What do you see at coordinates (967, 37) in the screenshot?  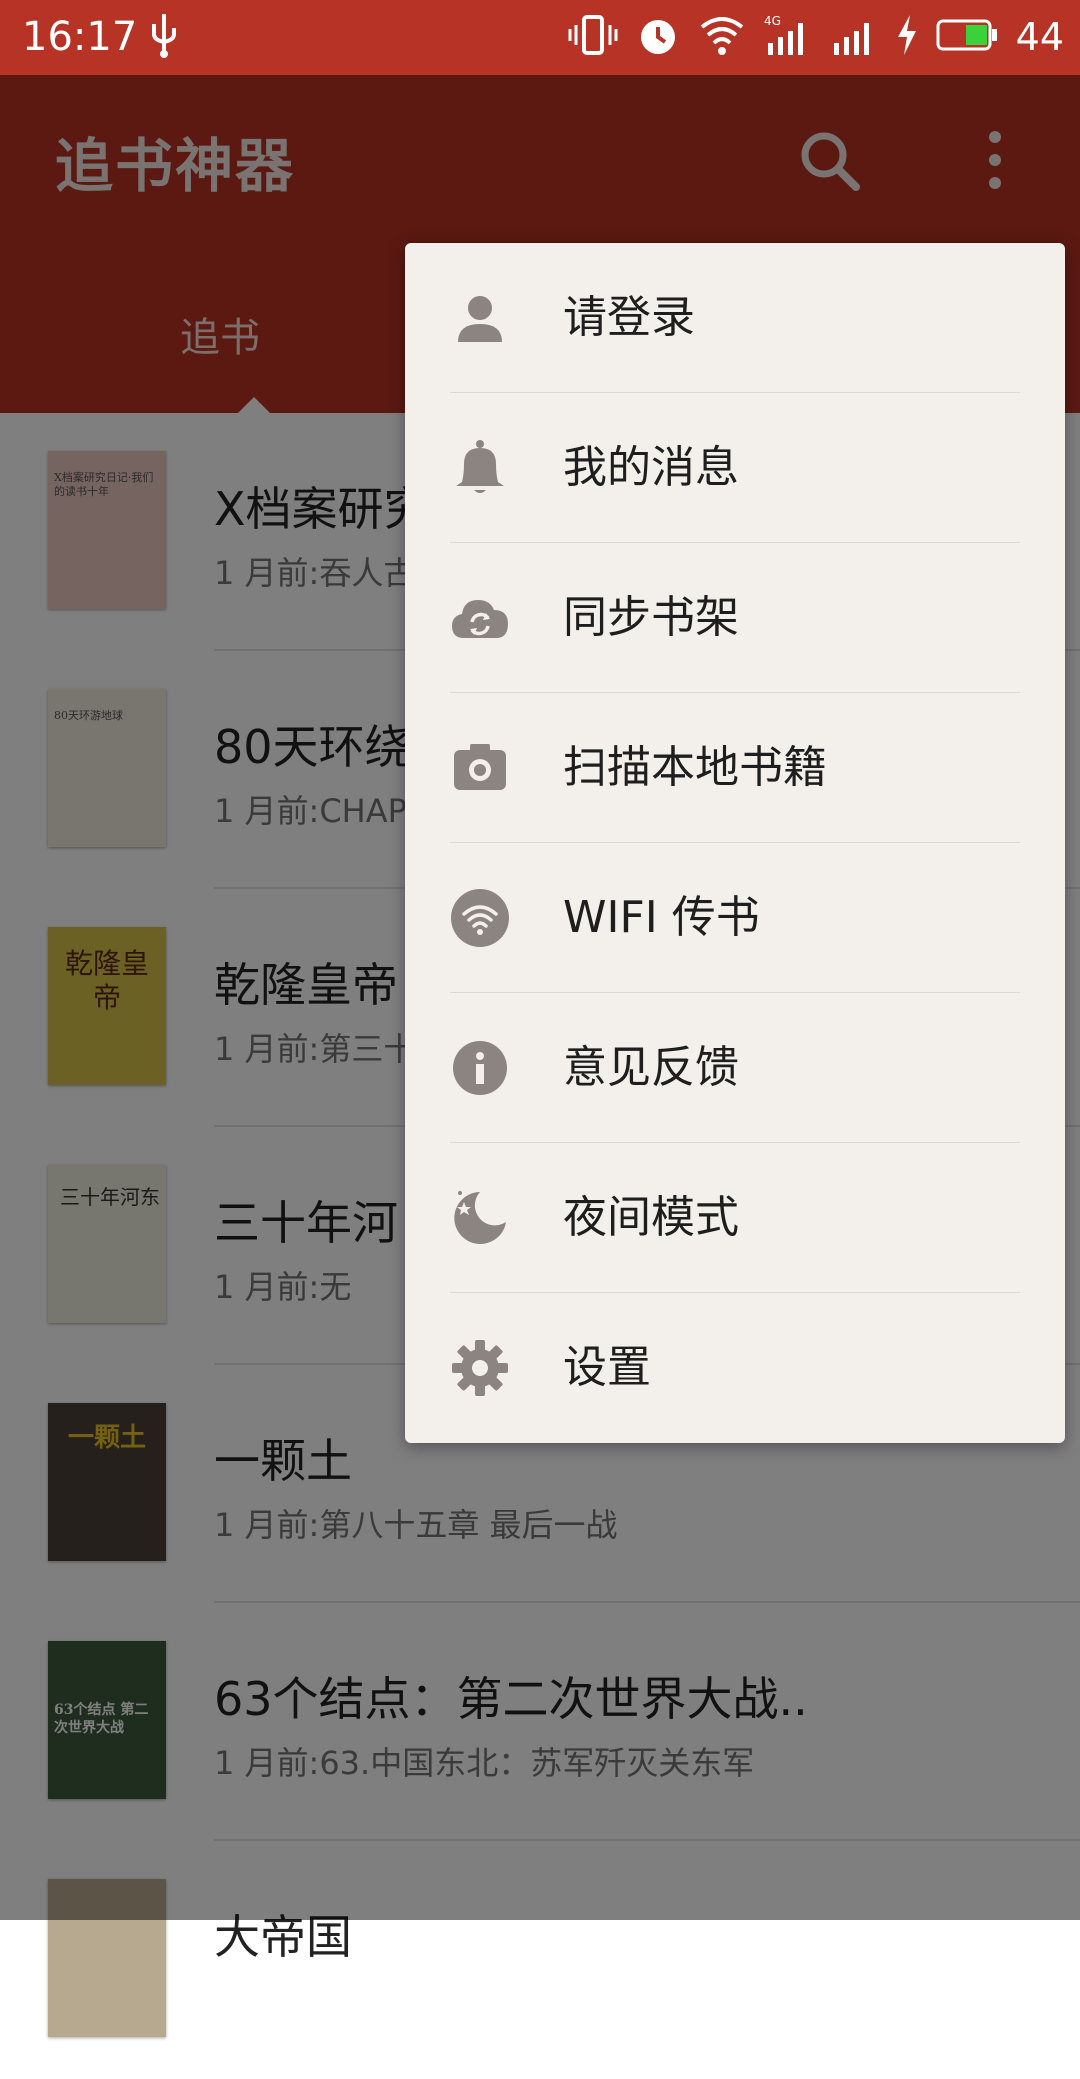 I see `battery-icon` at bounding box center [967, 37].